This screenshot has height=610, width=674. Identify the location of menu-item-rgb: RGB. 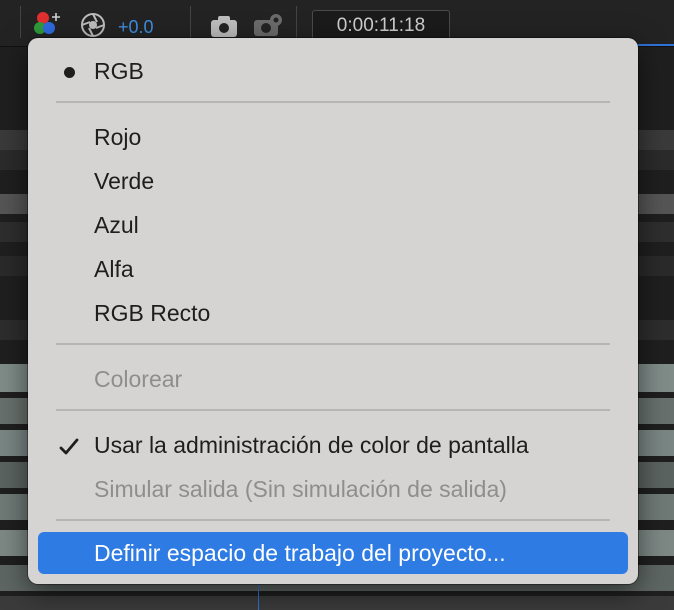
(333, 71).